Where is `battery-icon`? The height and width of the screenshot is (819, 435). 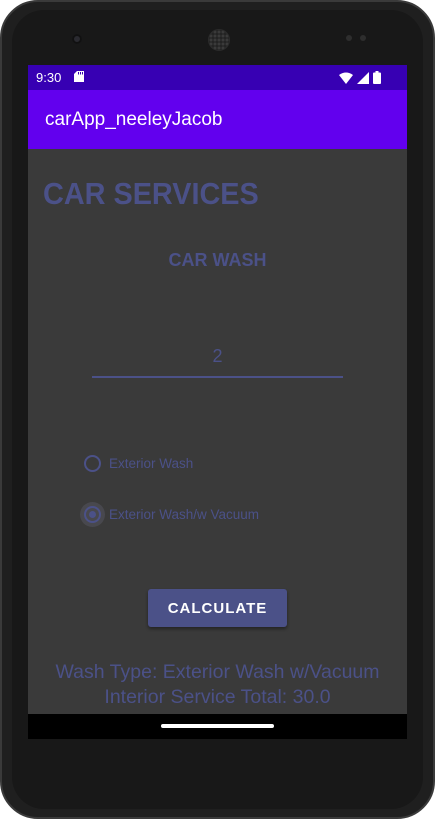
battery-icon is located at coordinates (377, 77).